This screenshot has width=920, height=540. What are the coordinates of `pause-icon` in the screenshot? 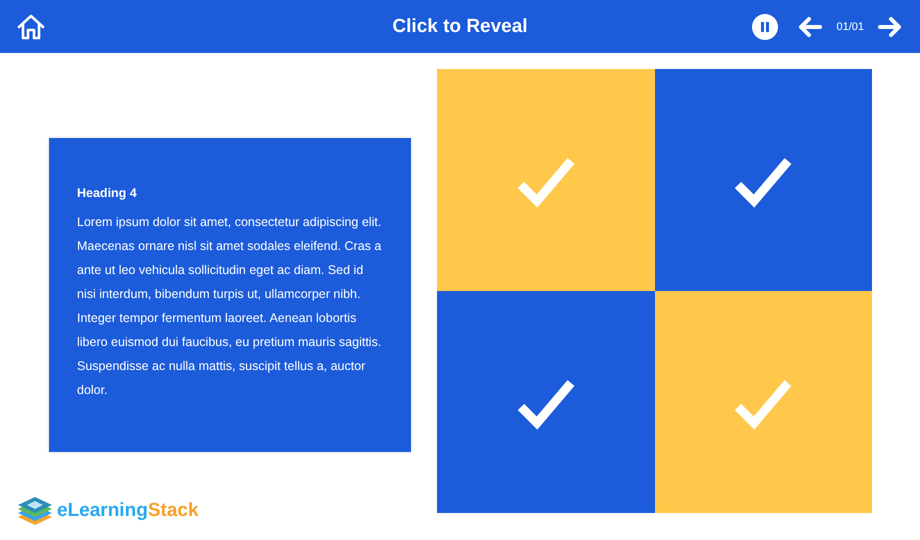 It's located at (765, 27).